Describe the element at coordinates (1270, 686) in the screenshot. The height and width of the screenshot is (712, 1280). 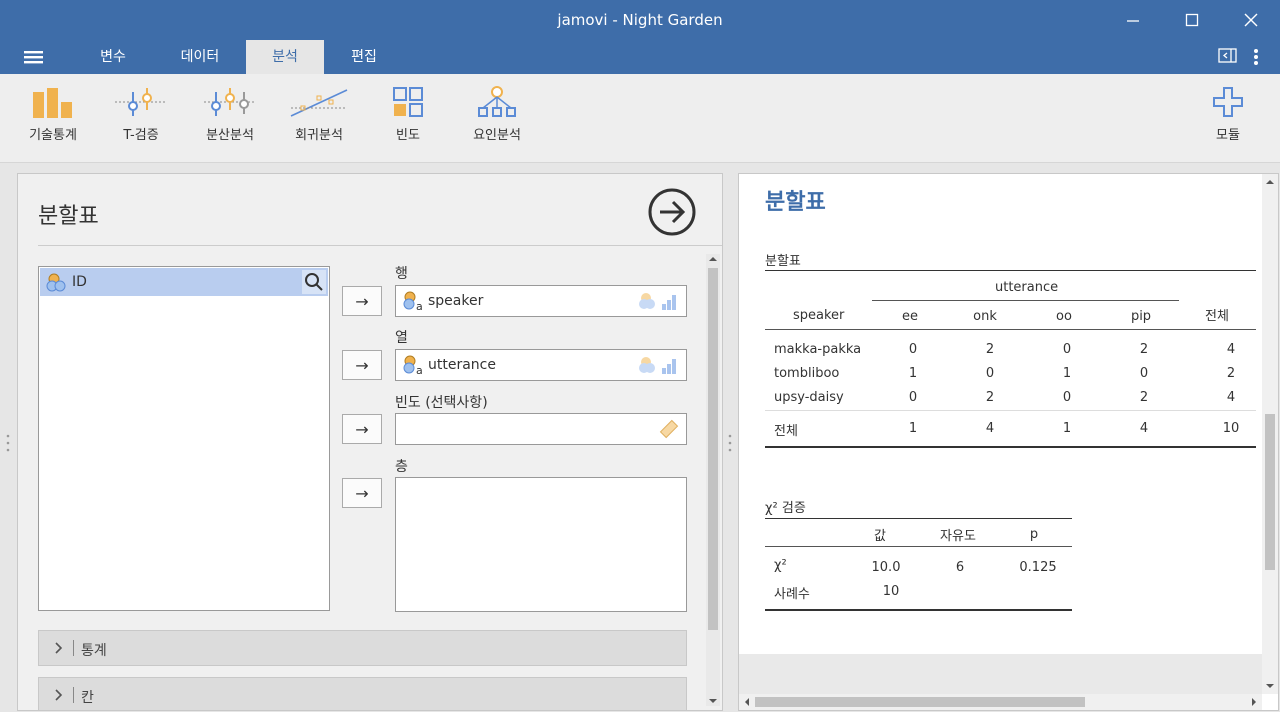
I see `scroll-down-icon` at that location.